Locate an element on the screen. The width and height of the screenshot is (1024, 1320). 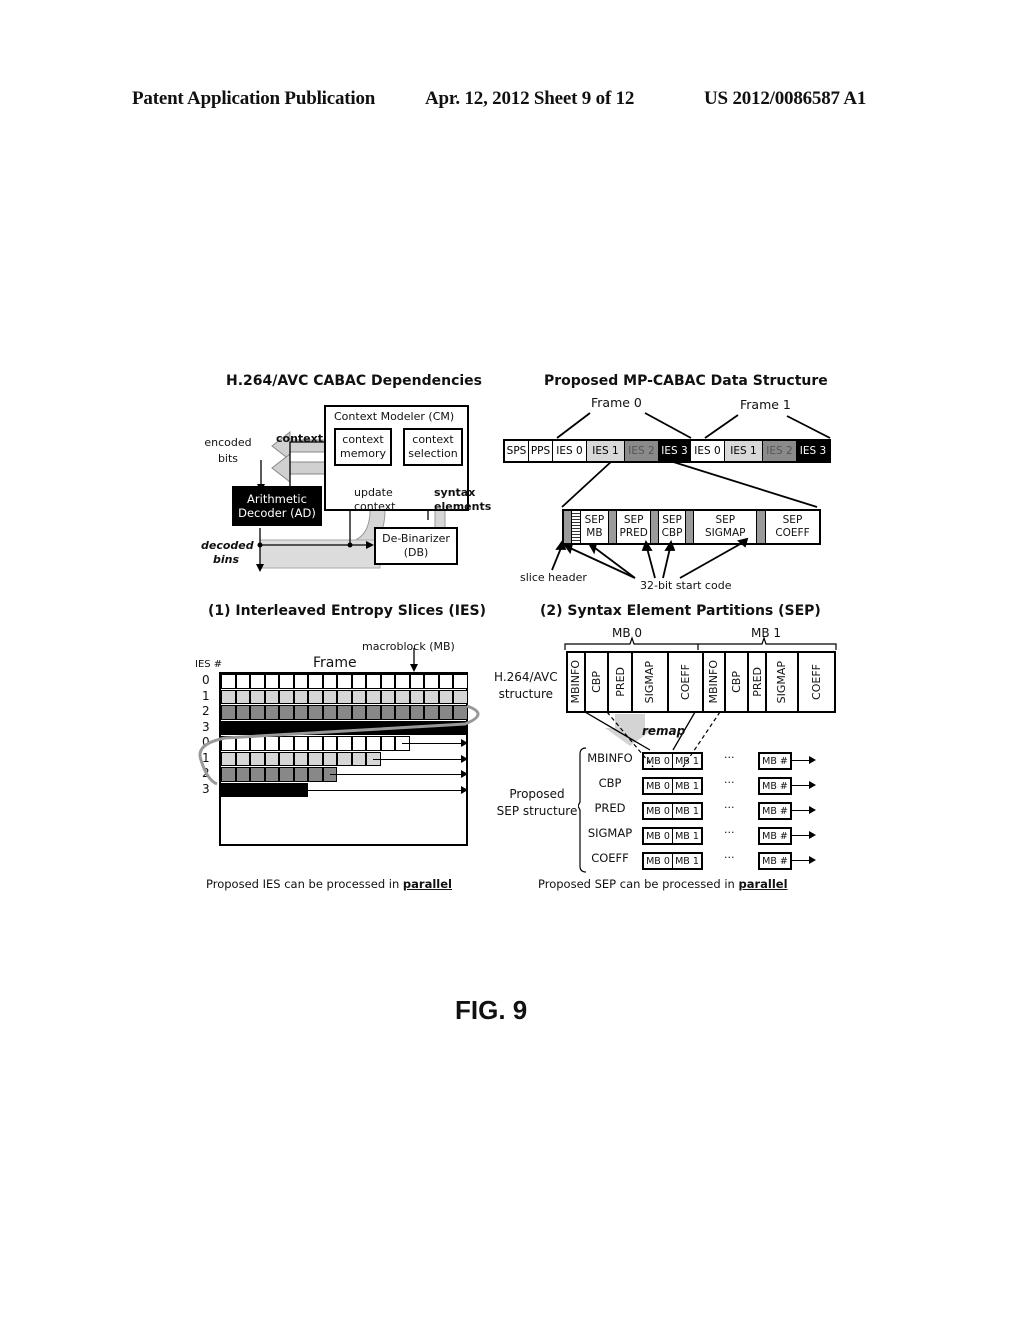
remap-label: remap is located at coordinates (664, 731).